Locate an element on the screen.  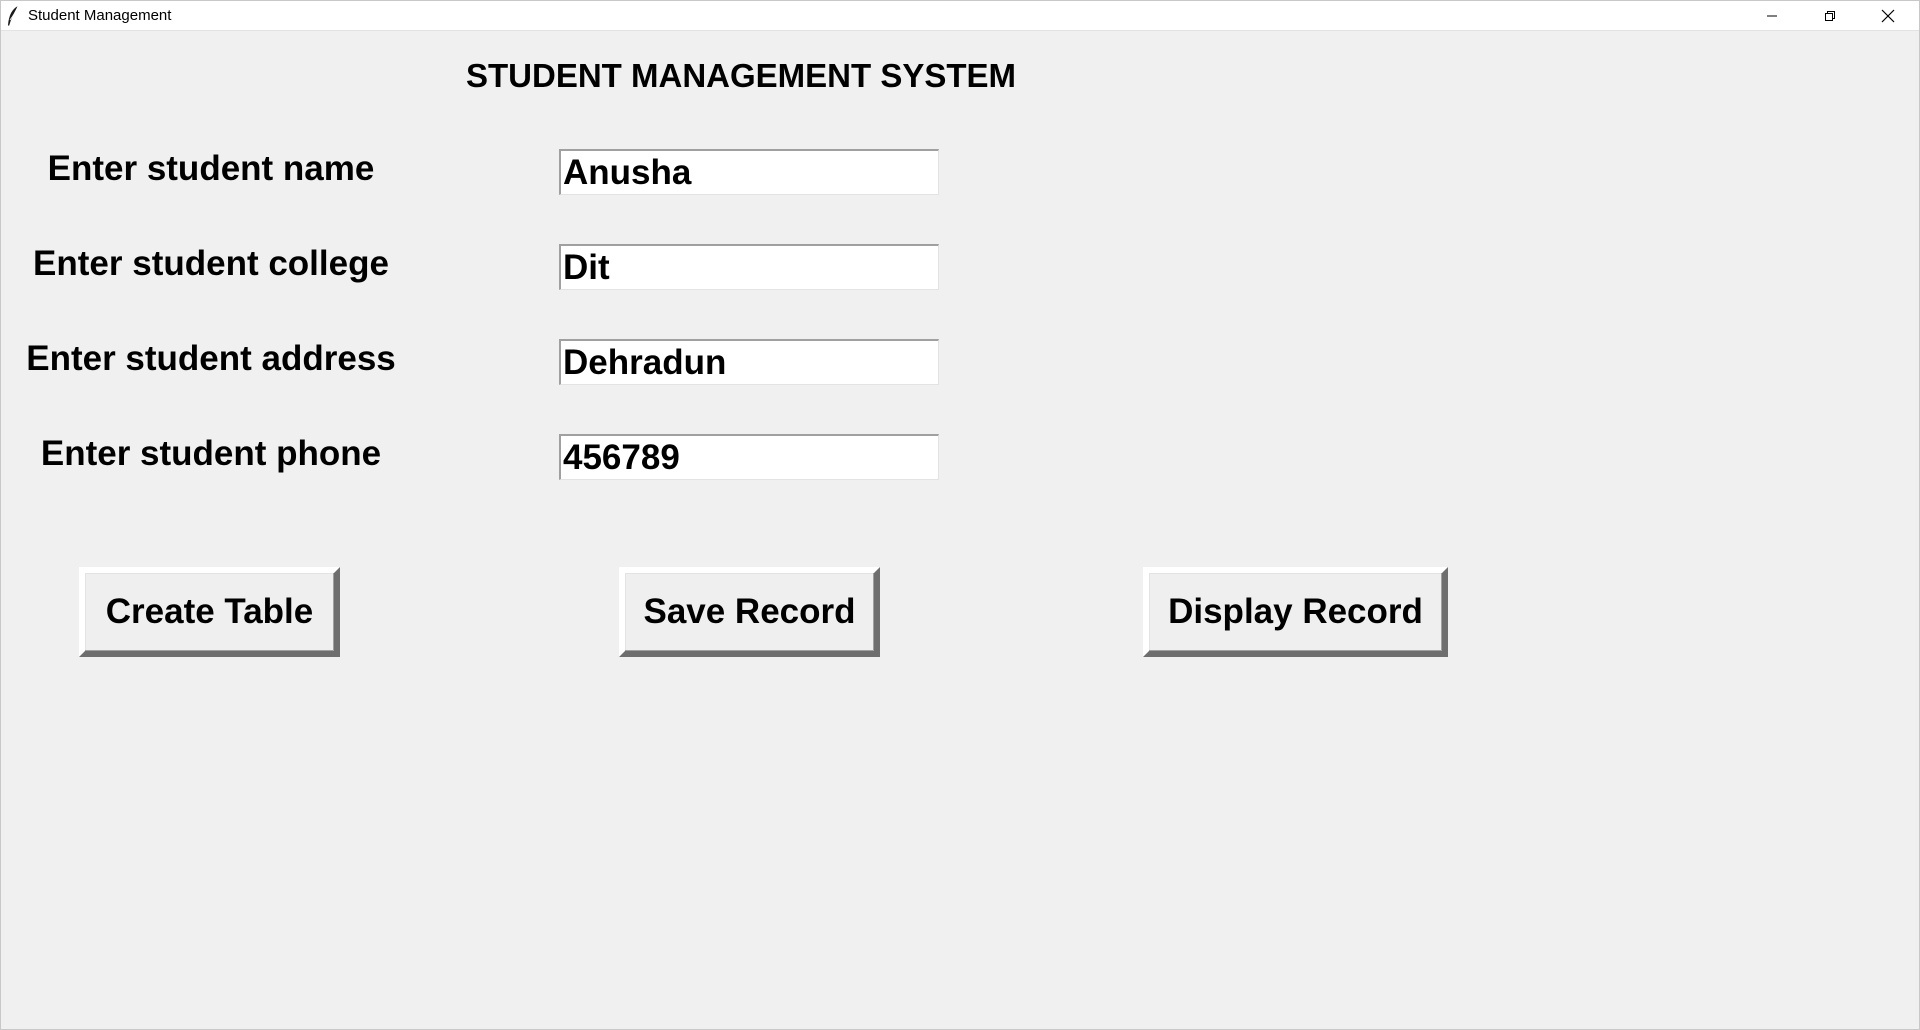
page-title: STUDENT MANAGEMENT SYSTEM is located at coordinates (741, 75).